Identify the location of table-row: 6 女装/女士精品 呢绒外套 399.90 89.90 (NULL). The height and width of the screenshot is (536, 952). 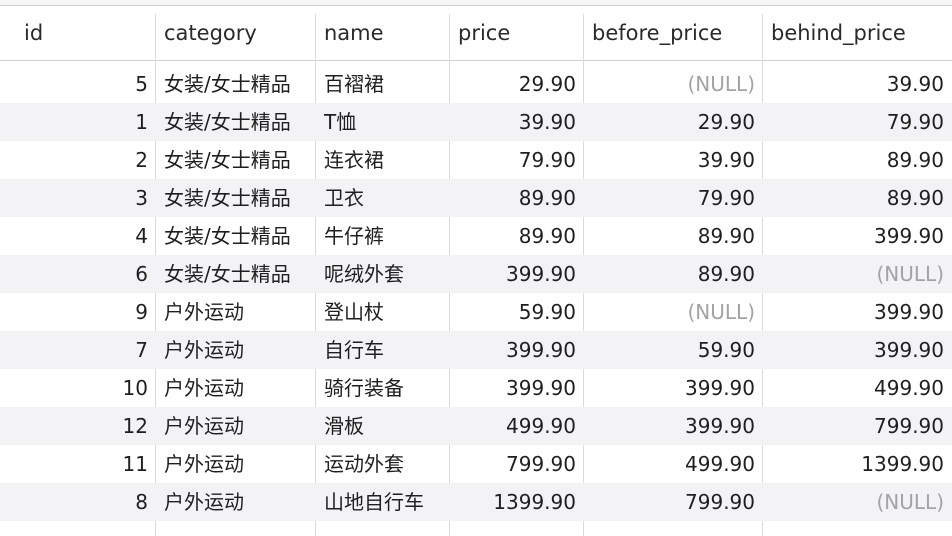
(476, 274).